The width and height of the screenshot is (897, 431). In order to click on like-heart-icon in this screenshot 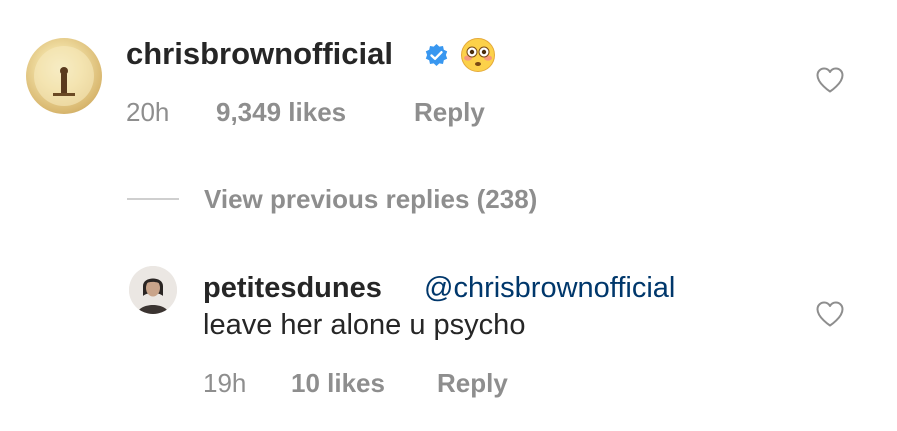, I will do `click(830, 80)`.